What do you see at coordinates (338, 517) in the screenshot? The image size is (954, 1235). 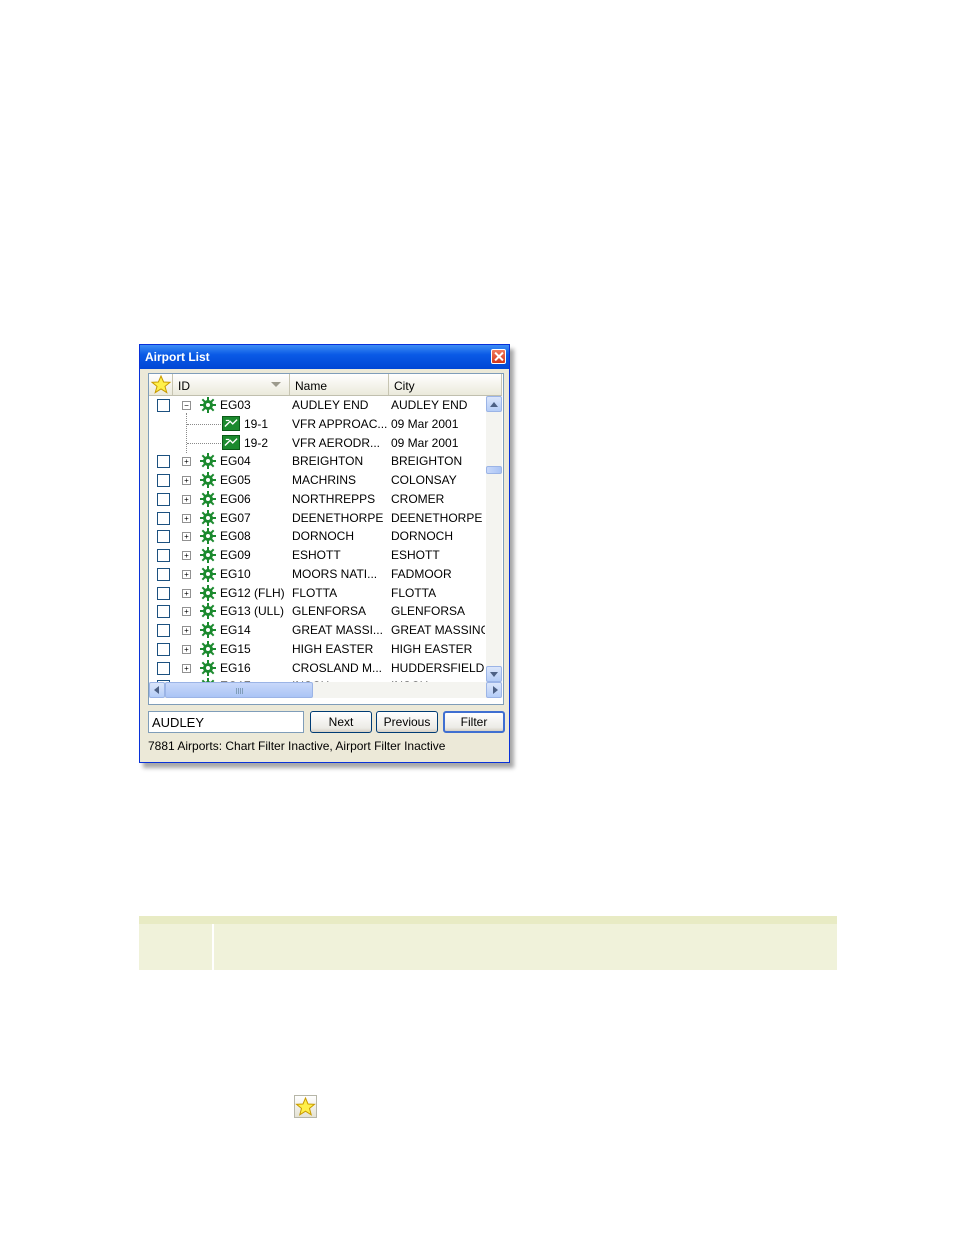 I see `airport-name: DEENETHORPE` at bounding box center [338, 517].